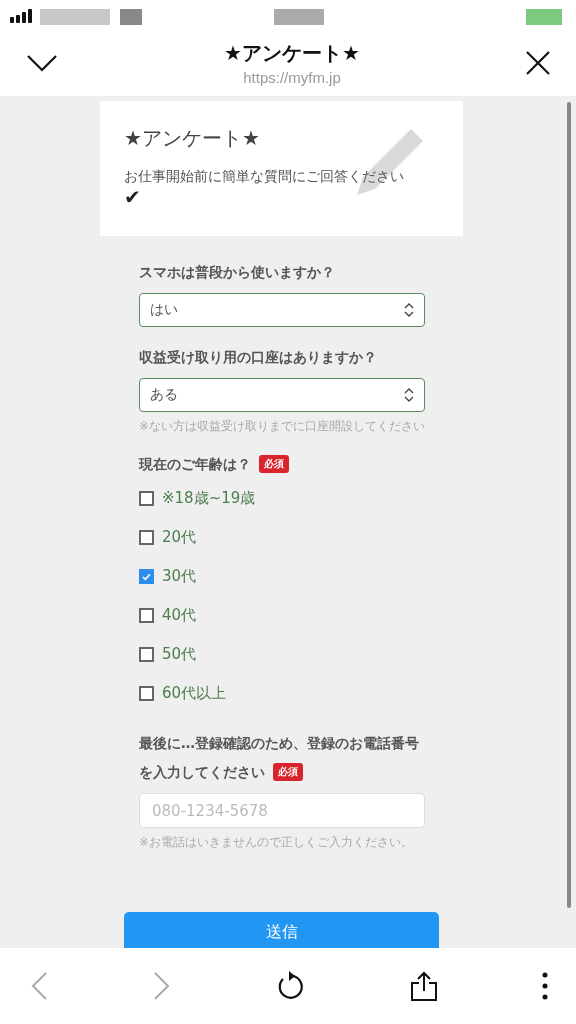 The image size is (576, 1024). Describe the element at coordinates (258, 357) in the screenshot. I see `question-label: 収益受け取り用の口座はありますか？` at that location.